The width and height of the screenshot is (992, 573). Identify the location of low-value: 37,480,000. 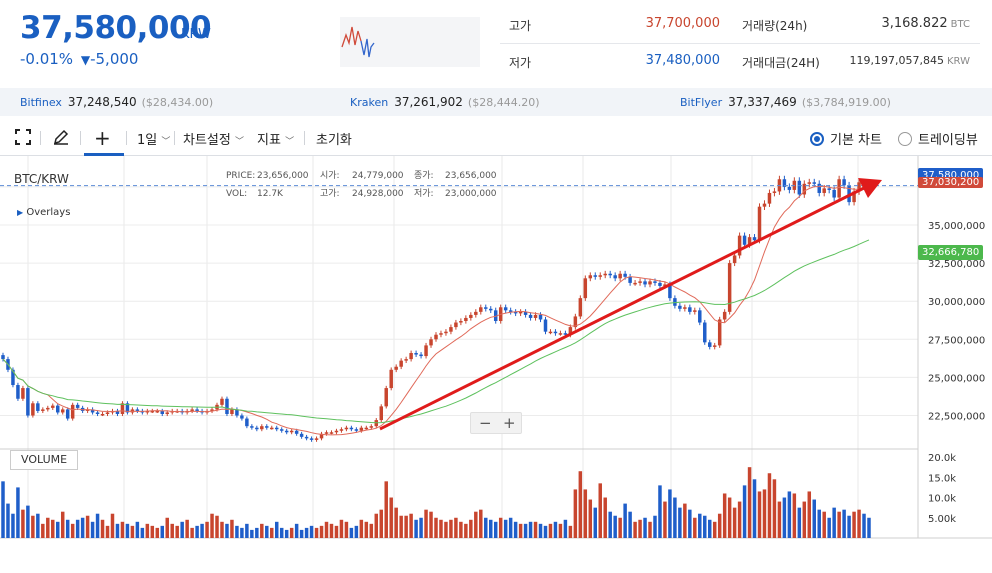
(682, 60).